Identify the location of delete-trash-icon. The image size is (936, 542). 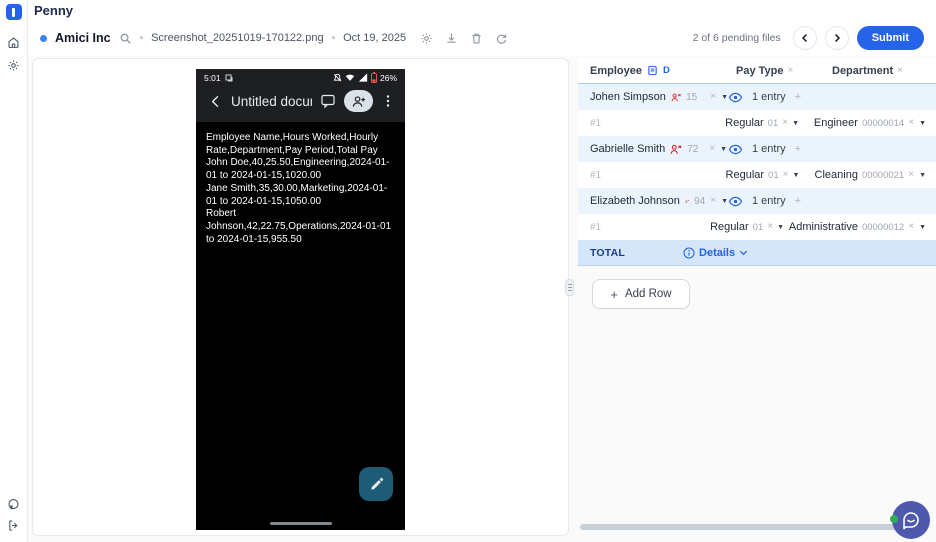
(476, 38).